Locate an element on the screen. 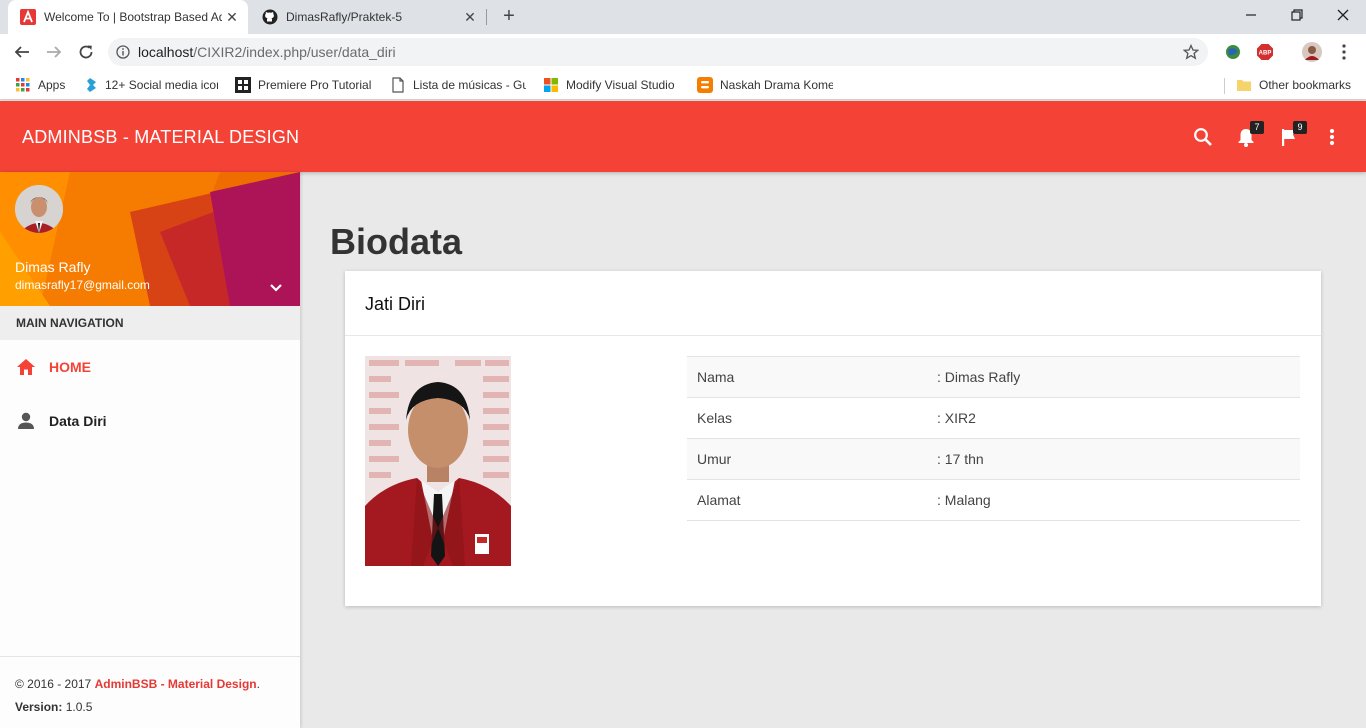  browser-tab-active: Welcome To | Bootstrap Based Admin ✕ is located at coordinates (128, 17).